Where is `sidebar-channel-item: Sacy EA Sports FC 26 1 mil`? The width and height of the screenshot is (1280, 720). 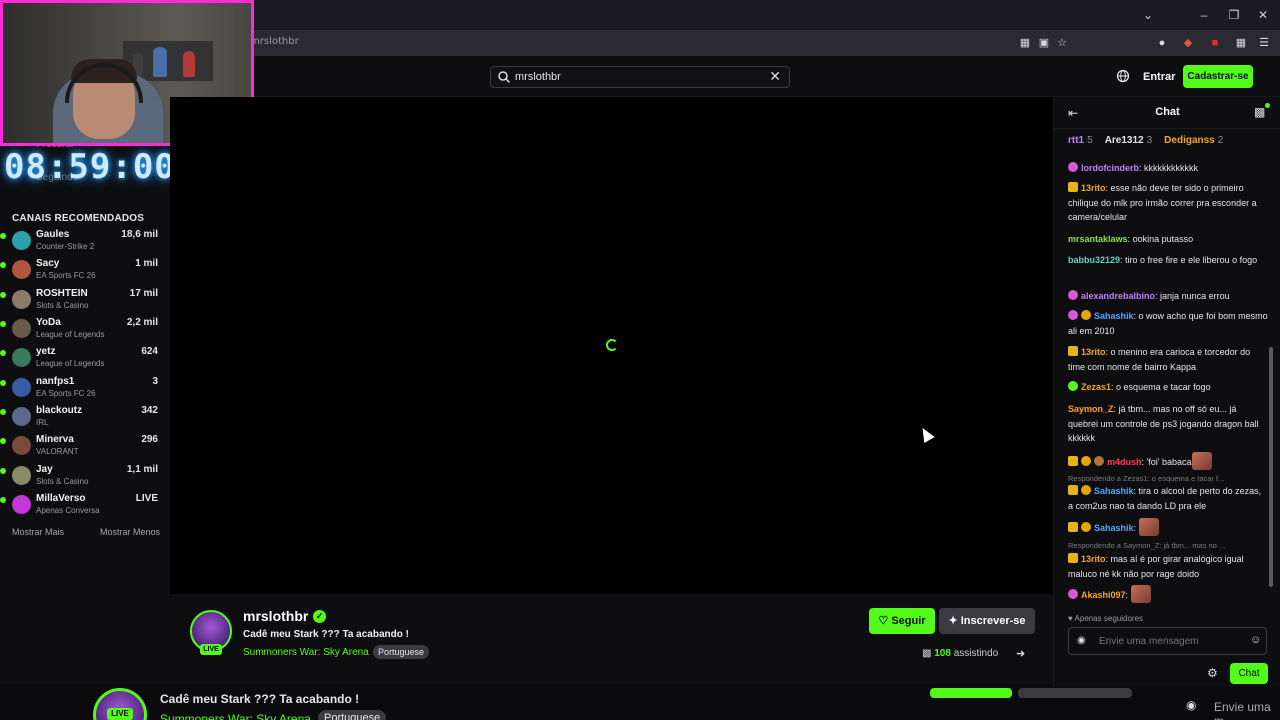
sidebar-channel-item: Sacy EA Sports FC 26 1 mil is located at coordinates (85, 270).